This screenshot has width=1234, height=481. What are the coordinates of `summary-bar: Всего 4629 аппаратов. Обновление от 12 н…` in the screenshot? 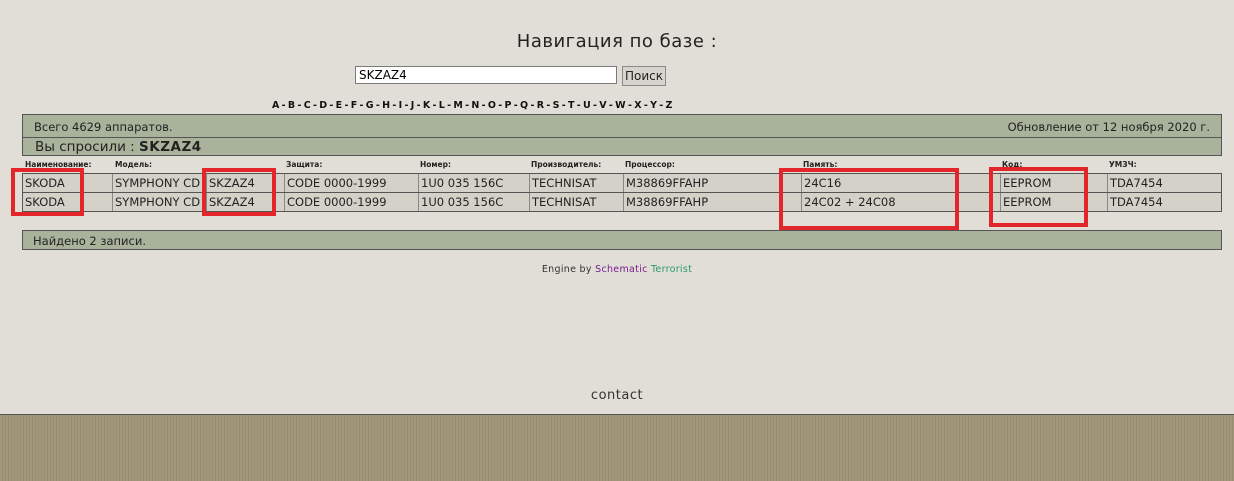 It's located at (622, 125).